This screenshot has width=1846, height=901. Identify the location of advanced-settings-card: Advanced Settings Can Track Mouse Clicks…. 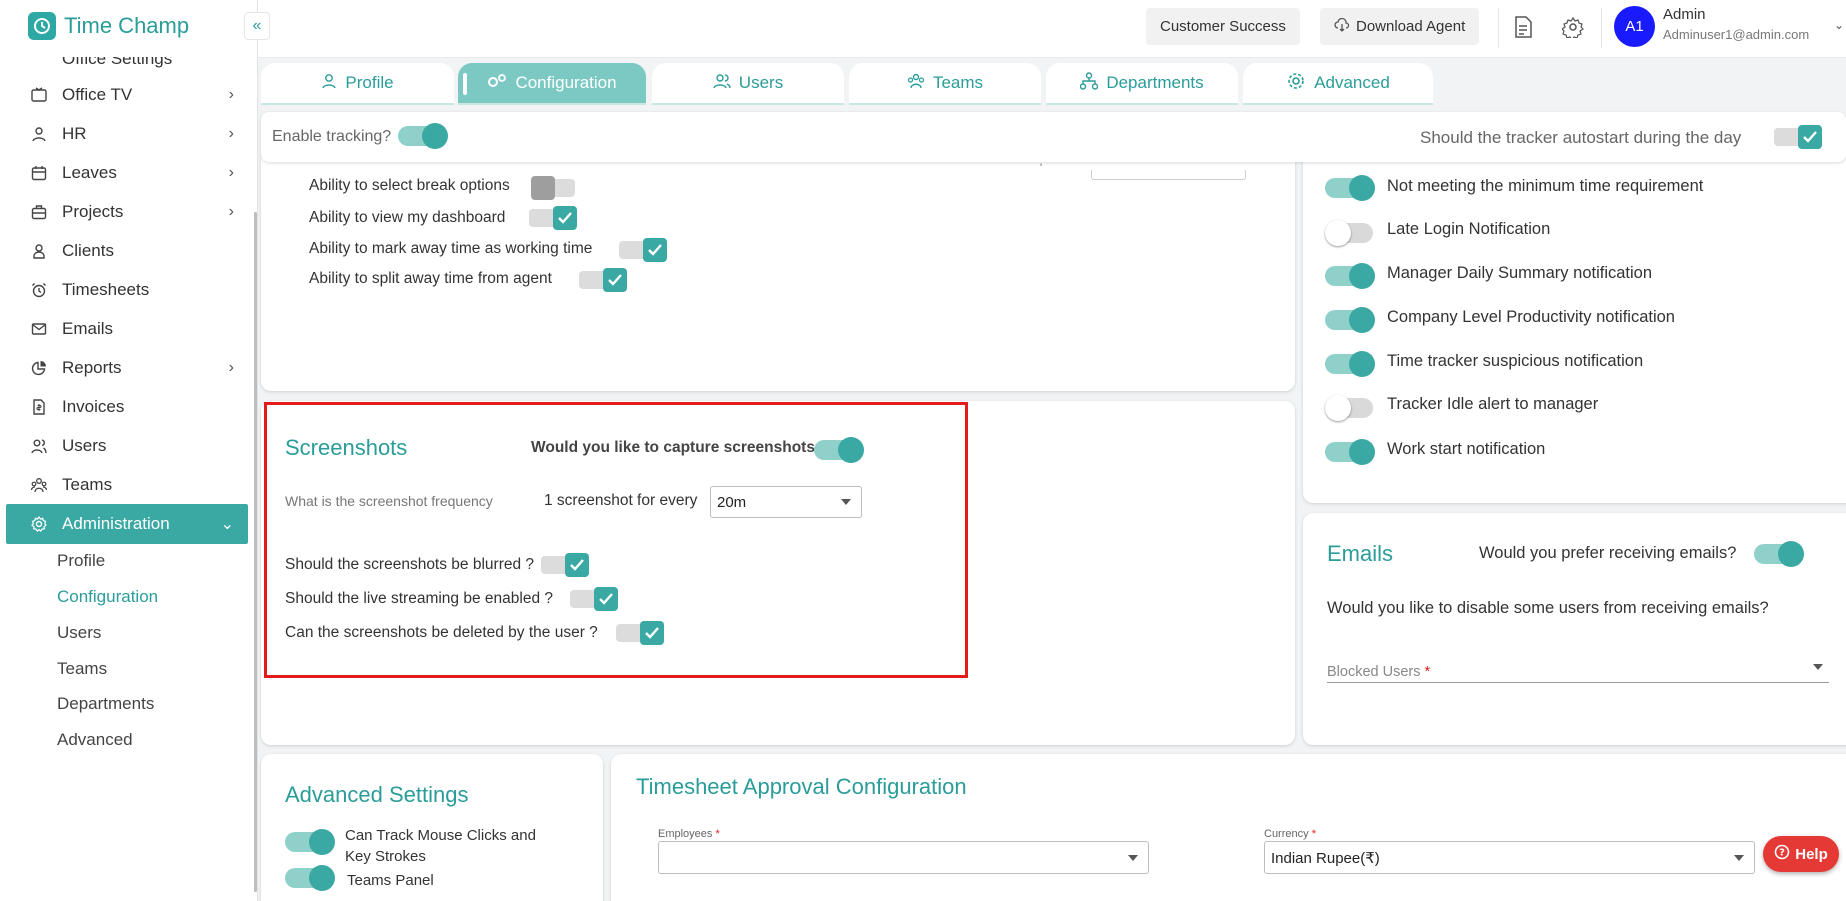
(432, 827).